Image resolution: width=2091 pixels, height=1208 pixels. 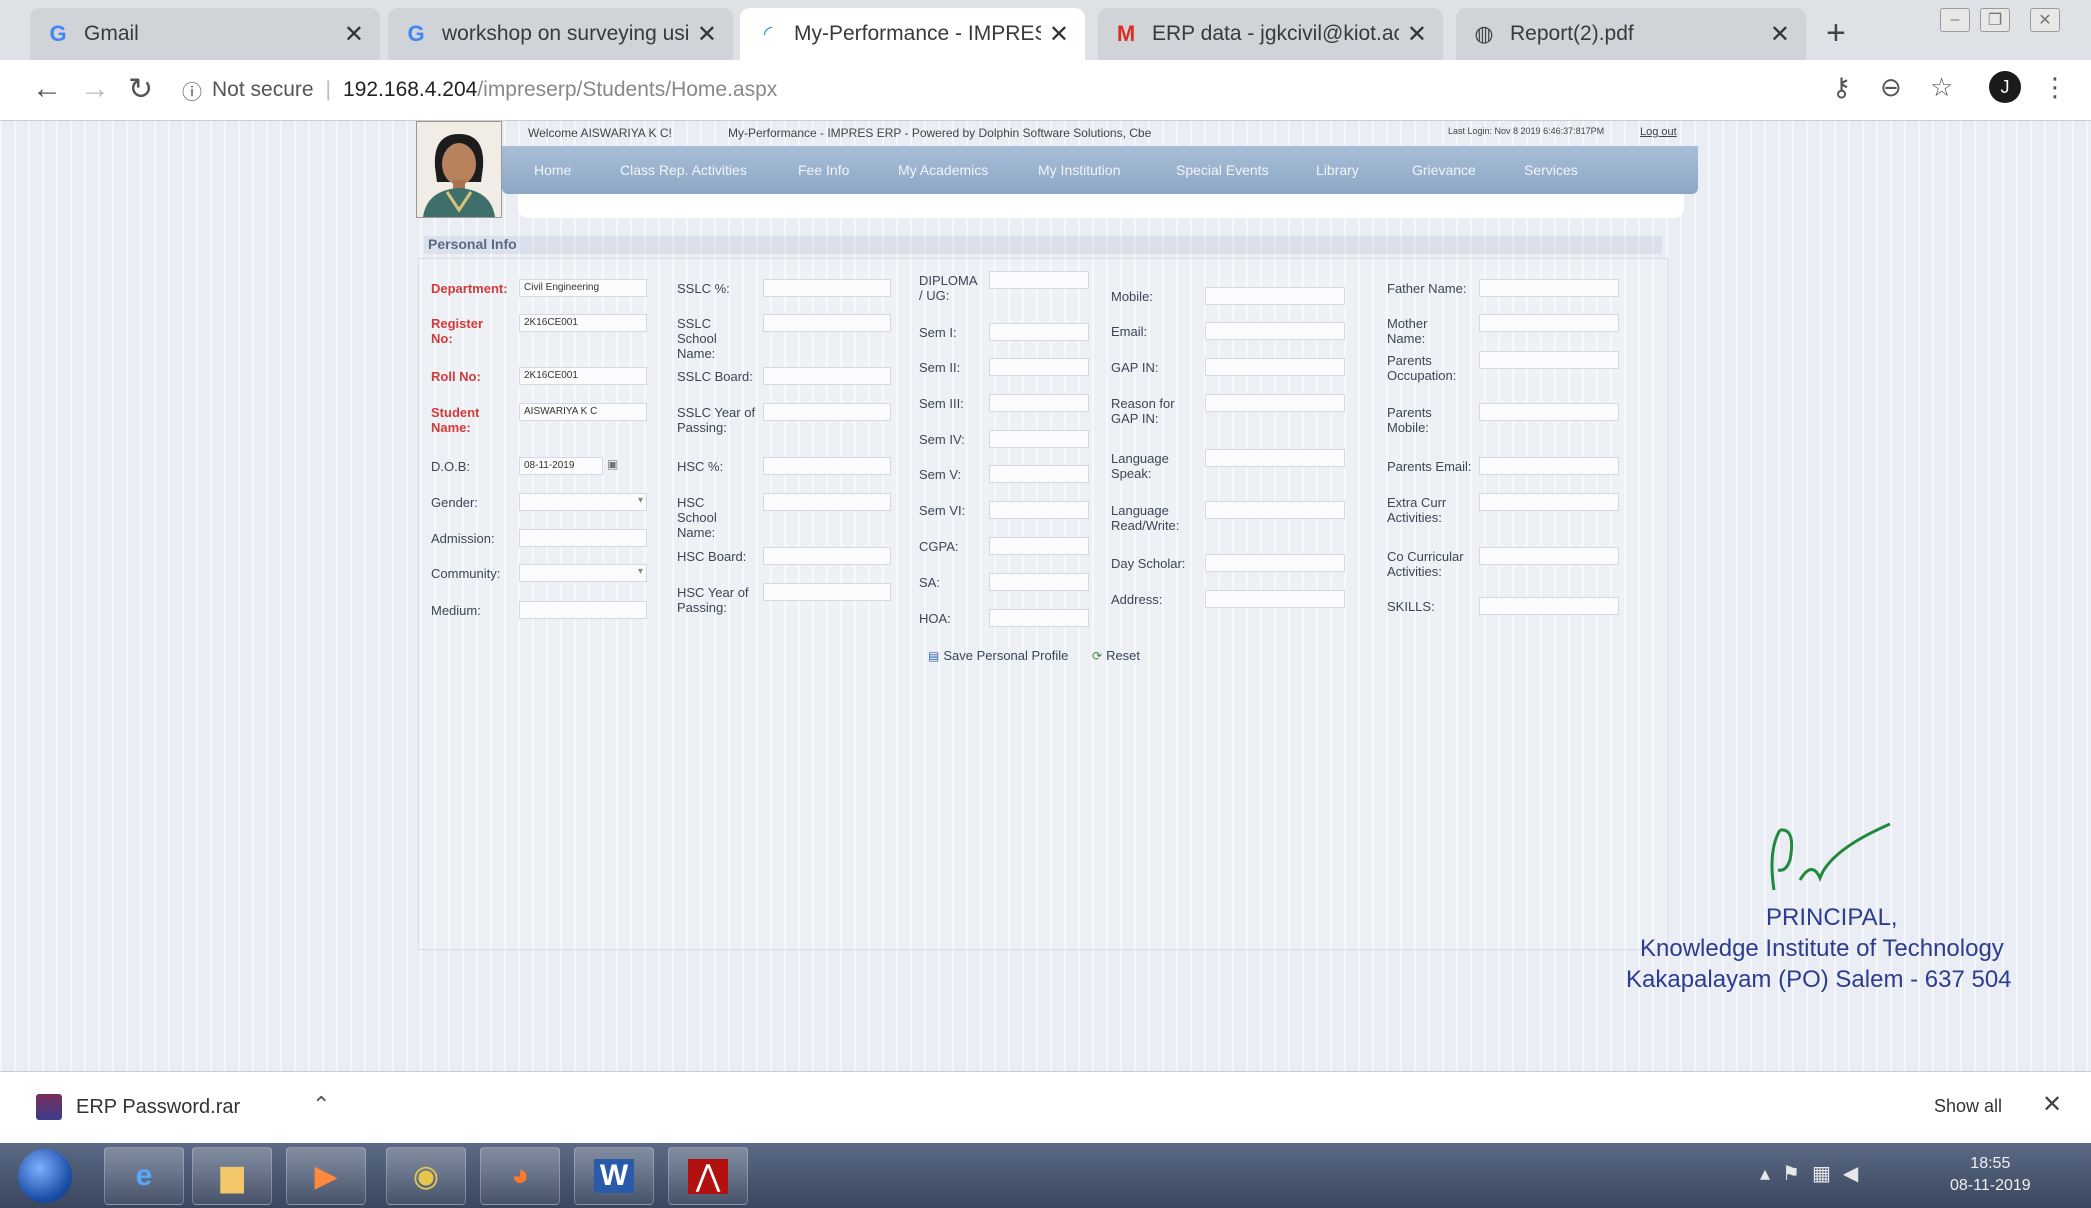 I want to click on profile-avatar: J, so click(x=2005, y=87).